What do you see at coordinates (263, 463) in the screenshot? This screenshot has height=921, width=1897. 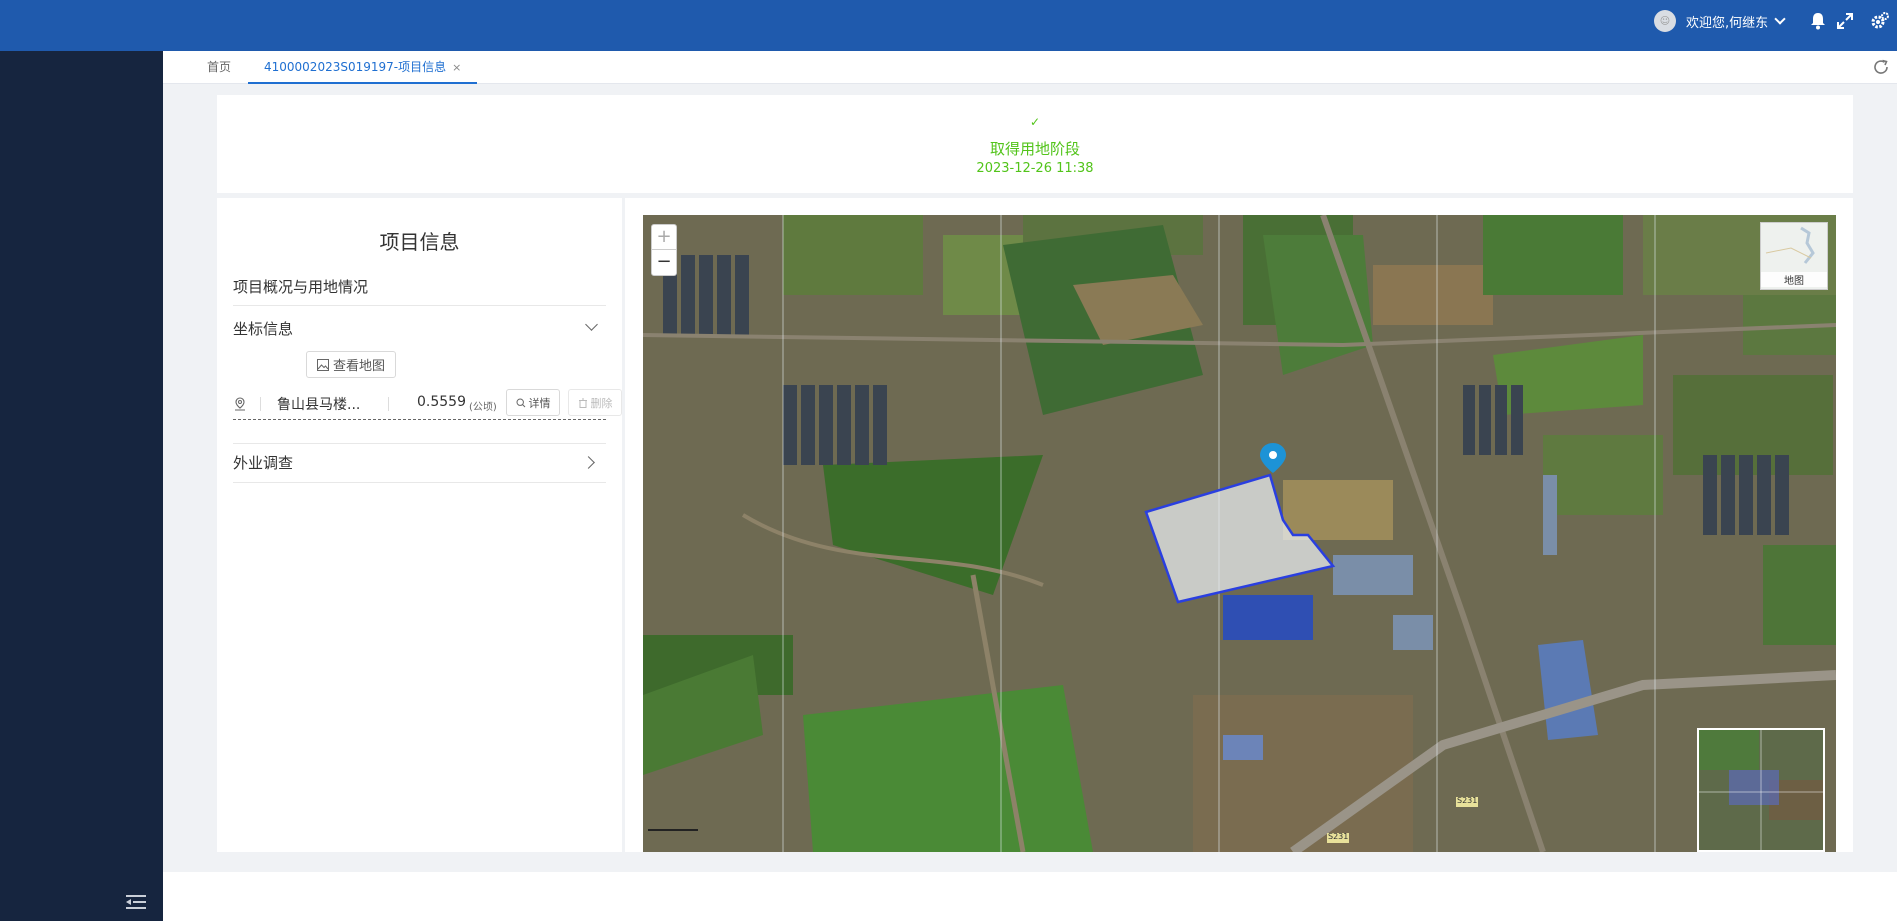 I see `section-survey-label: 外业调查` at bounding box center [263, 463].